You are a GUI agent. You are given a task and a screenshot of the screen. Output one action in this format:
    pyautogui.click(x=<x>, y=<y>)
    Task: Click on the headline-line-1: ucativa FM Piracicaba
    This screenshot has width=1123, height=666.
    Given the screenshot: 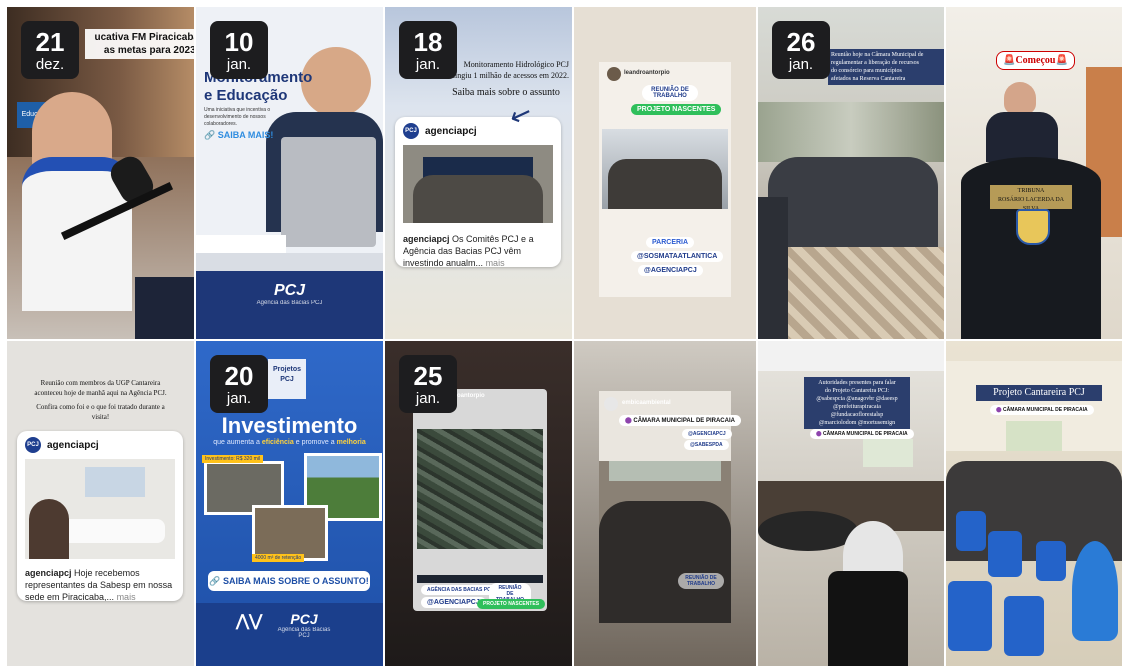 What is the action you would take?
    pyautogui.click(x=144, y=37)
    